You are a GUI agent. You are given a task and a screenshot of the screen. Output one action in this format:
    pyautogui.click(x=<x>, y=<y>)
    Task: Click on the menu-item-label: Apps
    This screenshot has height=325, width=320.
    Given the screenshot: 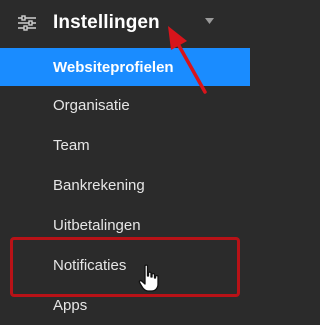 What is the action you would take?
    pyautogui.click(x=70, y=305)
    